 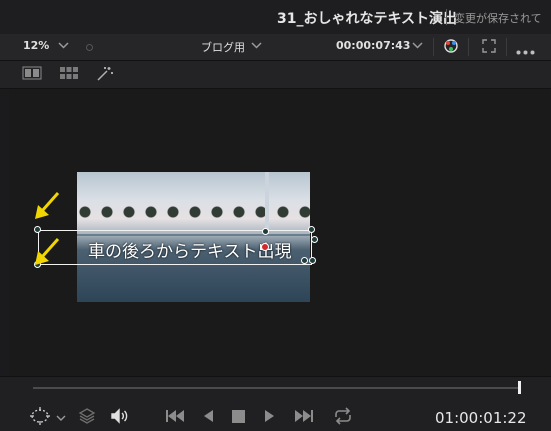 I want to click on loop-icon, so click(x=343, y=417).